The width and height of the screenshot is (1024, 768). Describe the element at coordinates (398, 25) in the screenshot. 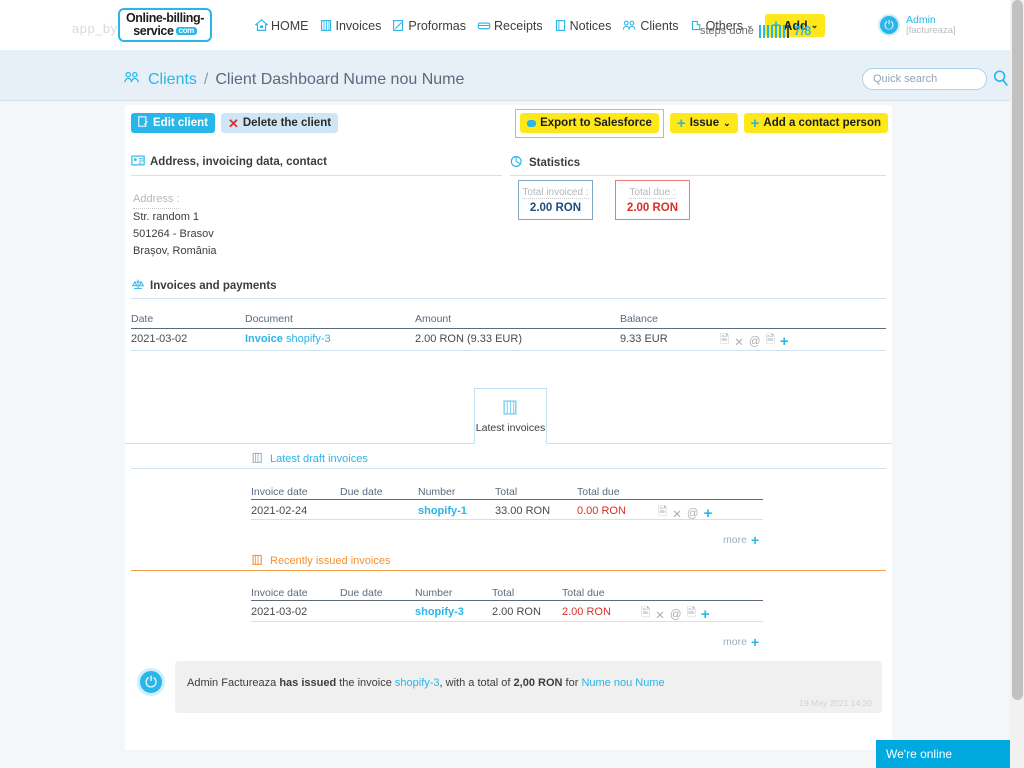

I see `proformas-icon` at that location.